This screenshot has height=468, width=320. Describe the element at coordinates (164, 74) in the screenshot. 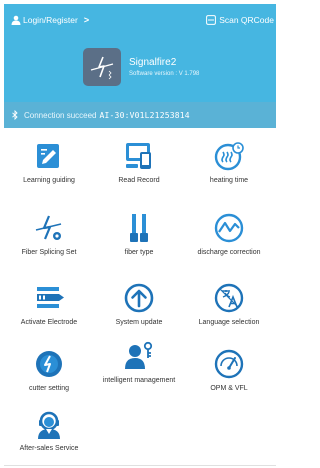

I see `software-version: Software version : V 1.798` at that location.